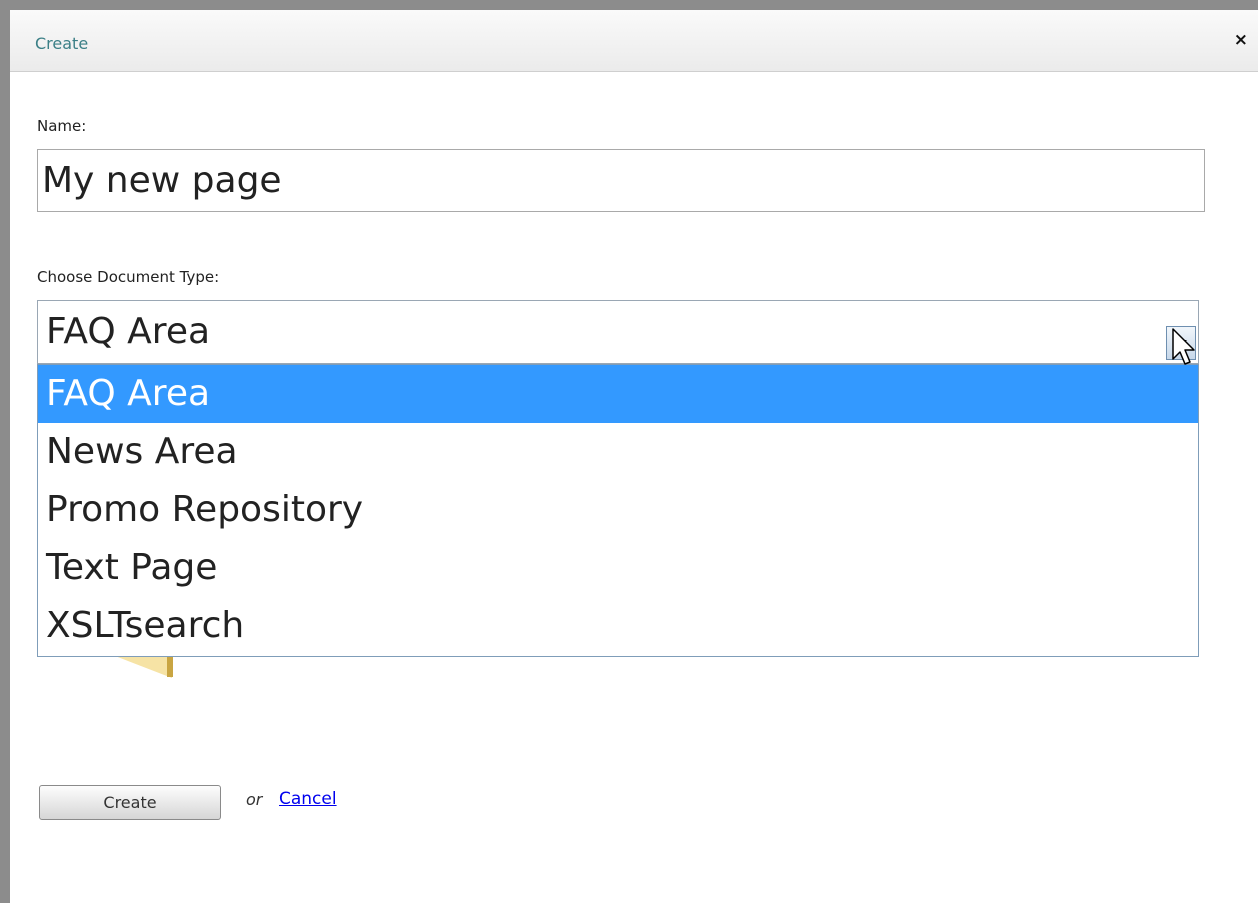 The image size is (1258, 903). Describe the element at coordinates (62, 126) in the screenshot. I see `name-label: Name:` at that location.